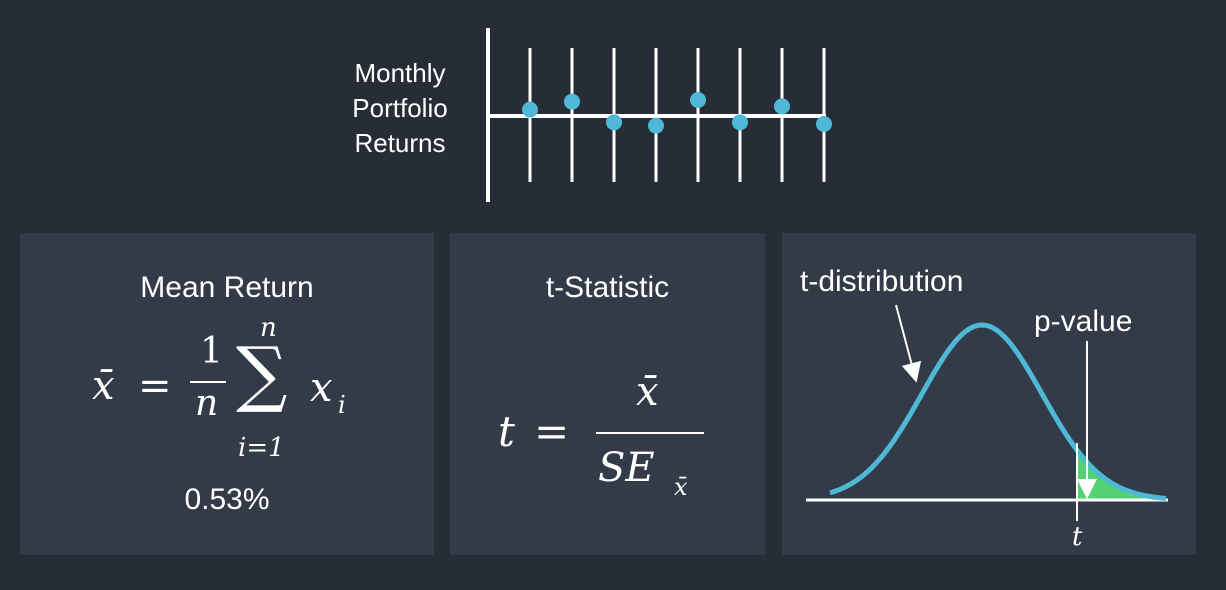  I want to click on t-tick-label: t, so click(1077, 537).